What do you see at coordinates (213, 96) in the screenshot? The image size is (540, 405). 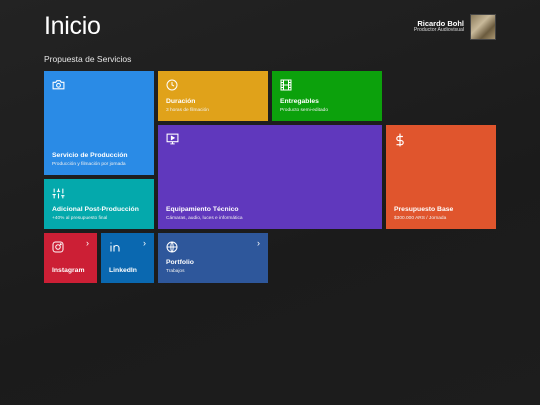 I see `tile-duracion: Duración 3 horas de filmación` at bounding box center [213, 96].